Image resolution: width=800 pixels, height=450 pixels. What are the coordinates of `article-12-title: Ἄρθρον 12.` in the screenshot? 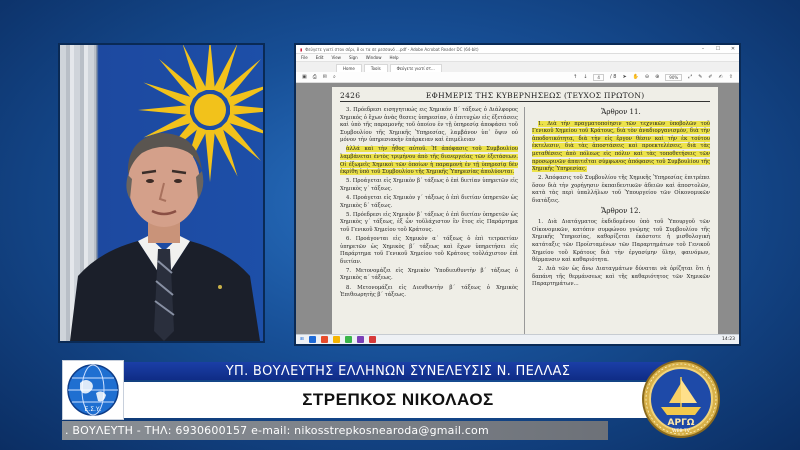 It's located at (621, 210).